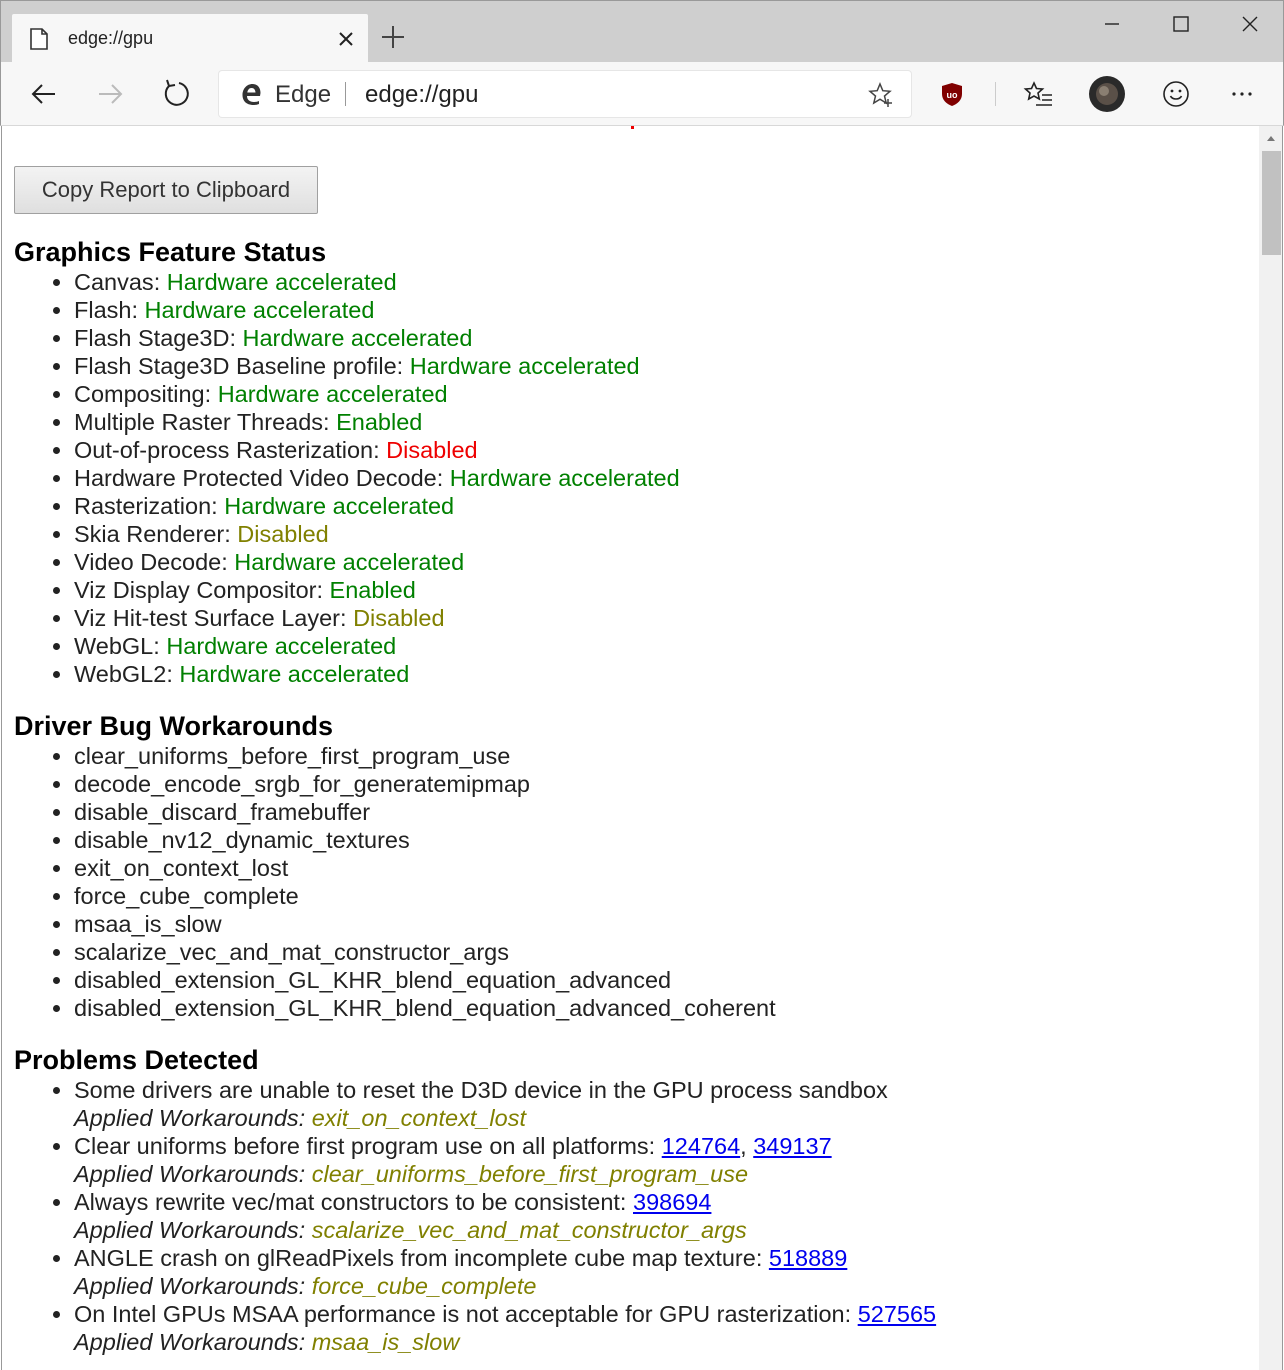 Image resolution: width=1284 pixels, height=1370 pixels. I want to click on workaround-item: clear_uniforms_before_first_program_use, so click(659, 756).